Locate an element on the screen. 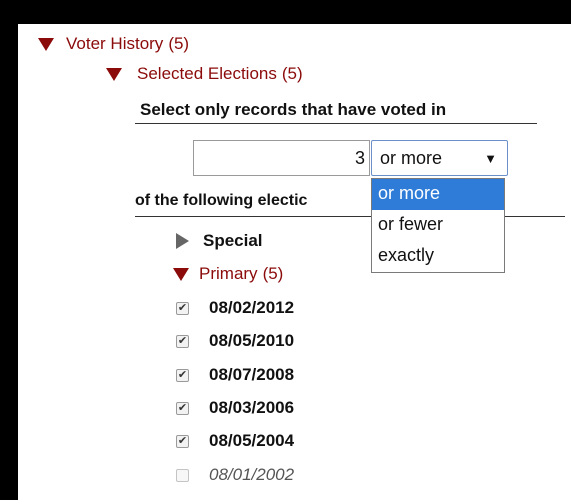  primary-group-label: Primary is located at coordinates (228, 273).